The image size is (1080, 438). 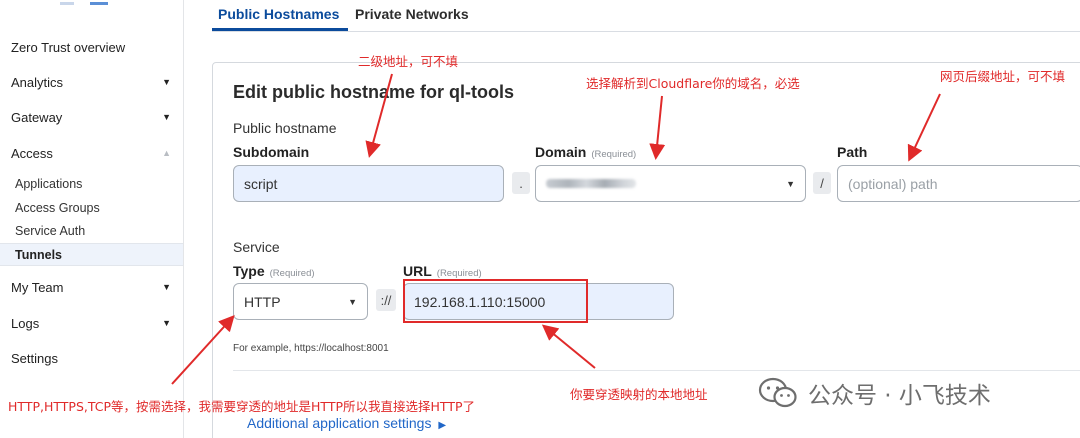 What do you see at coordinates (311, 348) in the screenshot?
I see `url-helper-text: For example, https://localhost:8001` at bounding box center [311, 348].